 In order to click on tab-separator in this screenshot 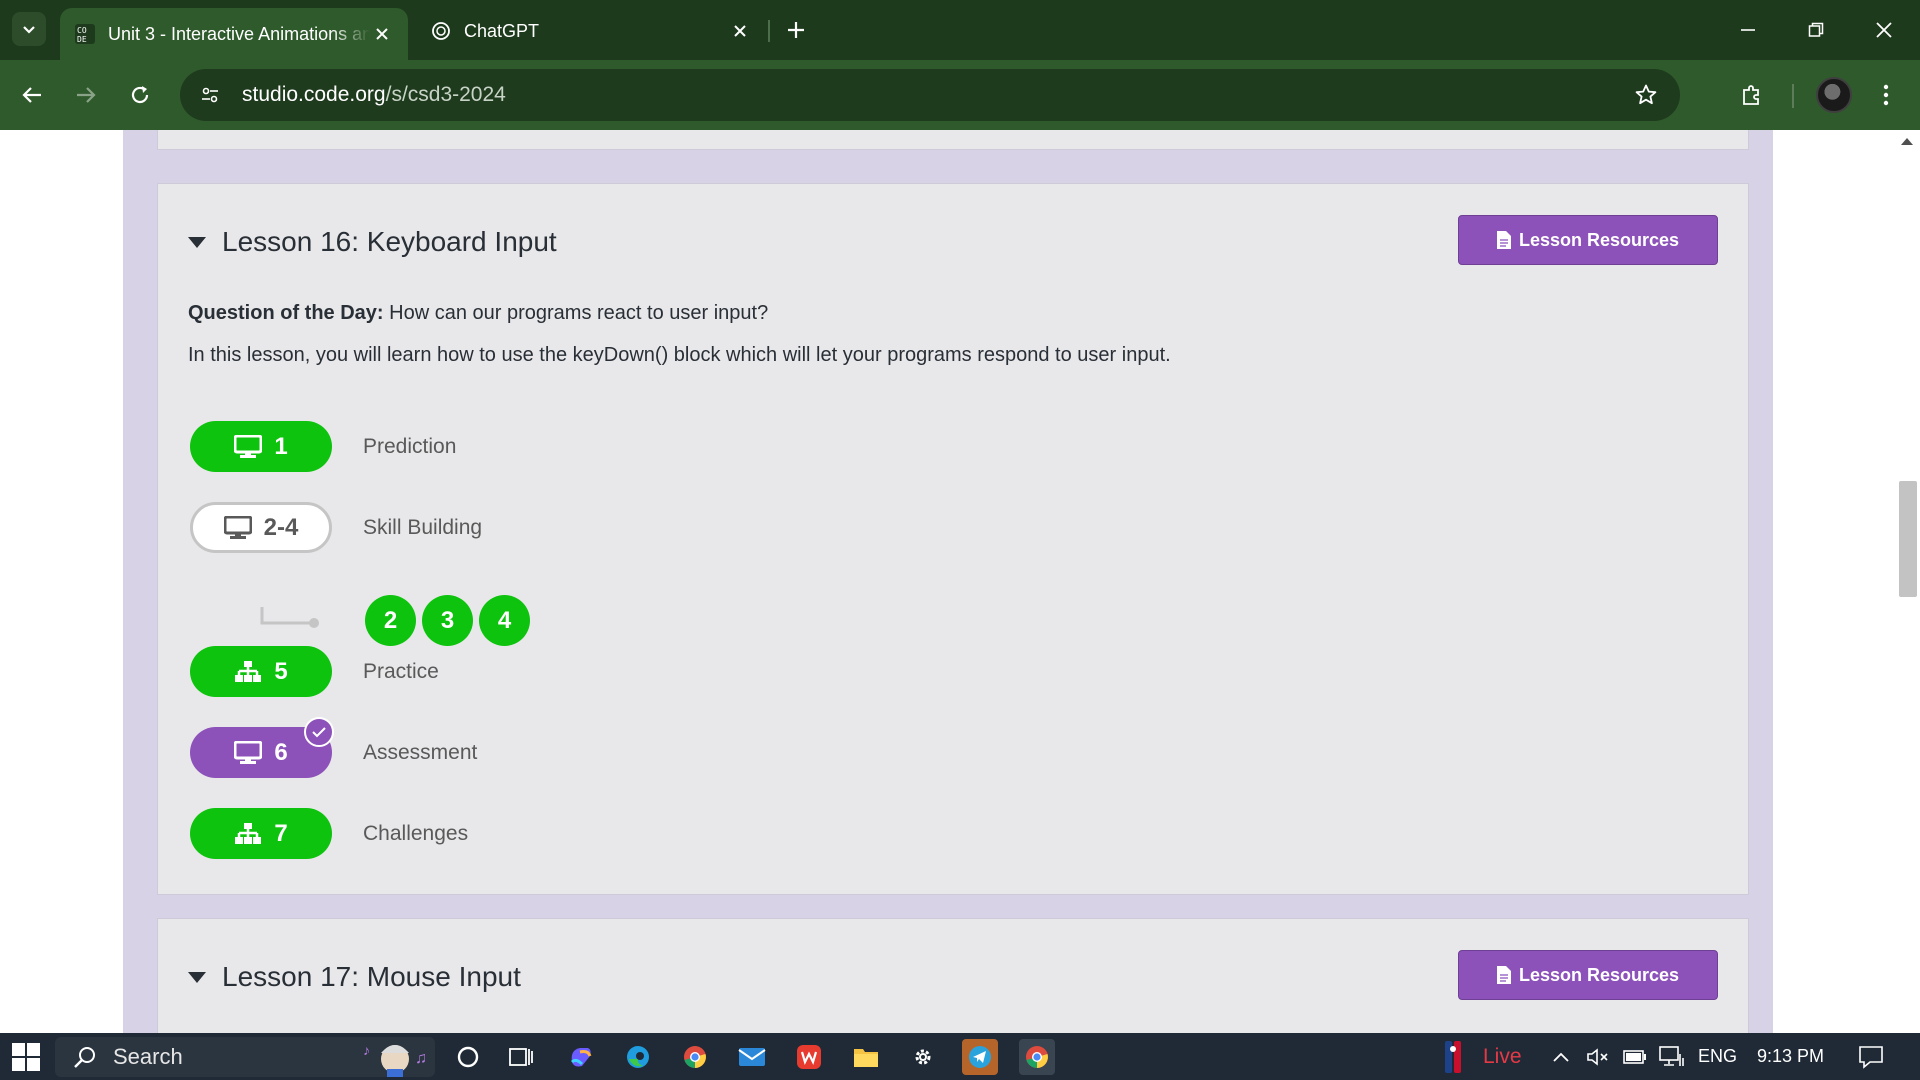, I will do `click(769, 31)`.